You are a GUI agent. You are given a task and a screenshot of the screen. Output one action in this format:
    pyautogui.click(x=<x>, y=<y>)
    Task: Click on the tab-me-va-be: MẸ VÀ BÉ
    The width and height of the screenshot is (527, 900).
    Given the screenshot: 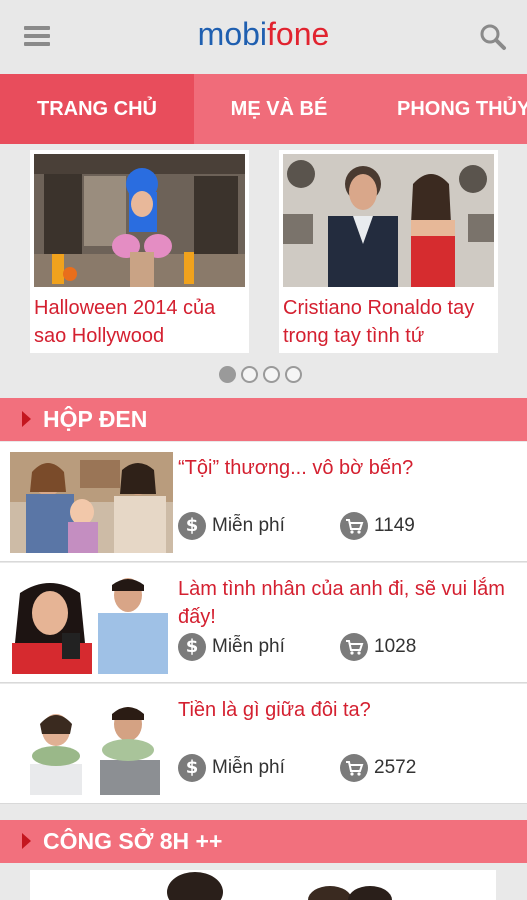 What is the action you would take?
    pyautogui.click(x=279, y=109)
    